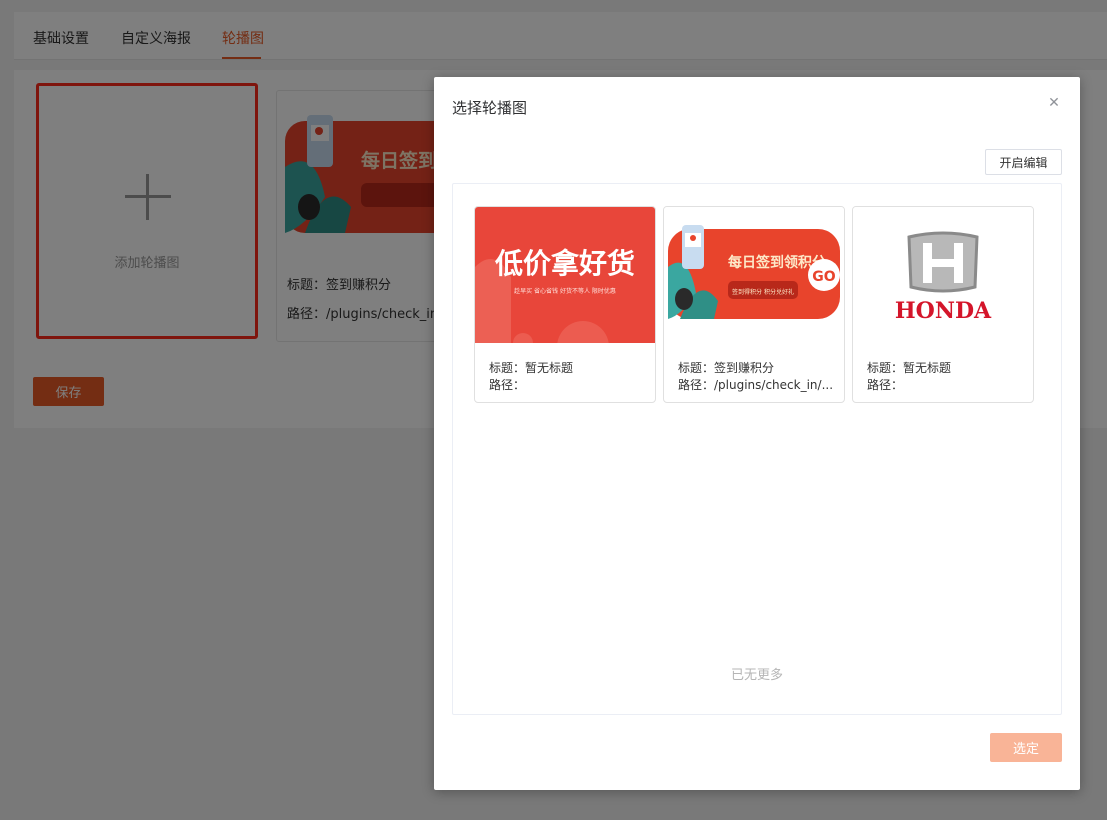 The image size is (1107, 820). Describe the element at coordinates (1023, 162) in the screenshot. I see `enable-edit-button: 开启编辑` at that location.